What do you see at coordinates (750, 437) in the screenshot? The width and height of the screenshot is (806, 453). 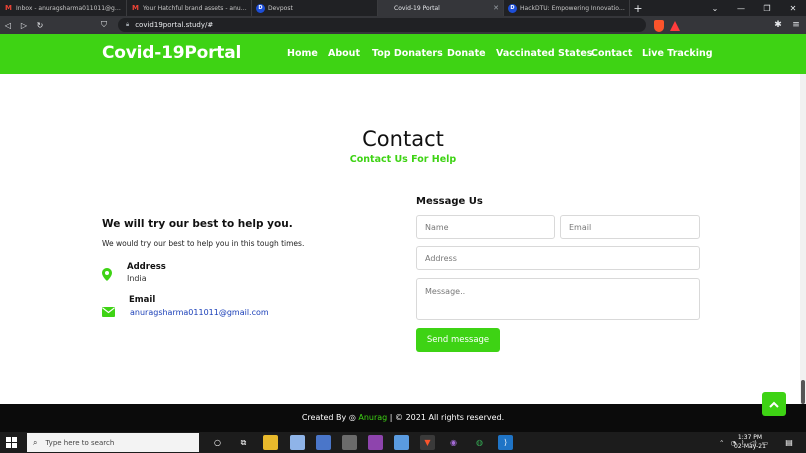 I see `clock-time: 1:37 PM` at bounding box center [750, 437].